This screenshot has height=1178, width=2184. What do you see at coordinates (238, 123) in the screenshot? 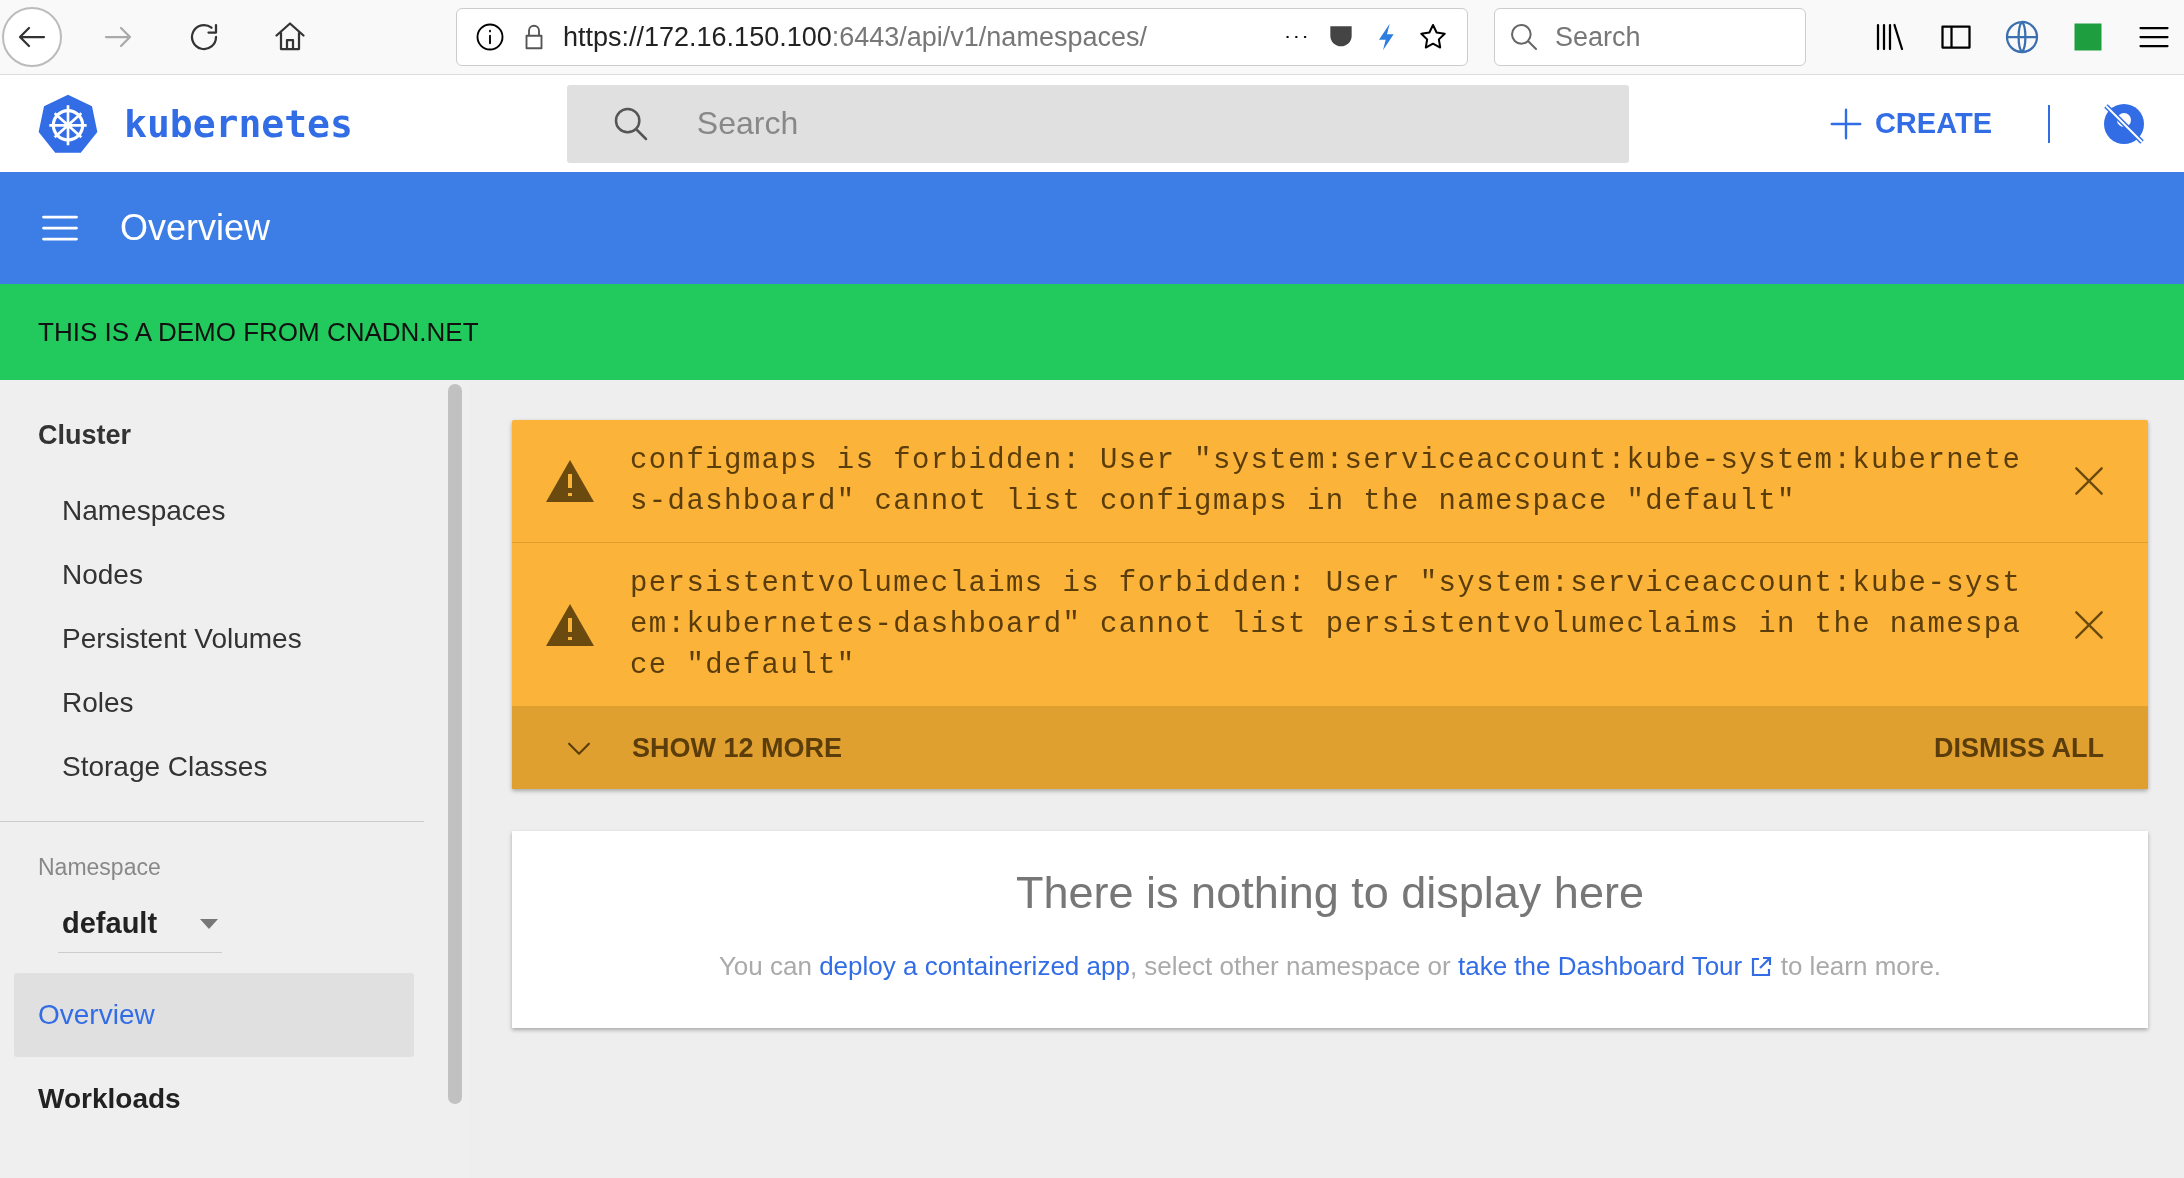
I see `brand-name: kubernetes` at bounding box center [238, 123].